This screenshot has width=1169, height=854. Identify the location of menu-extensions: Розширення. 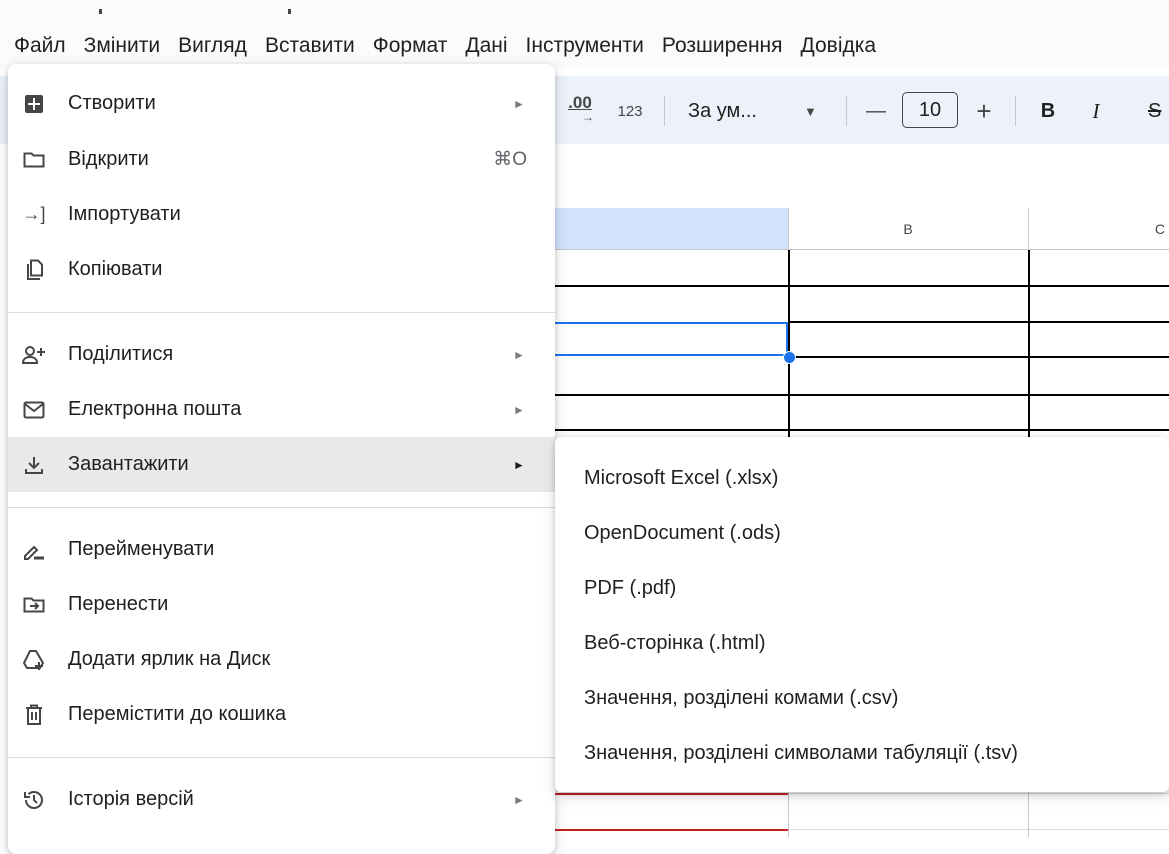
(727, 46).